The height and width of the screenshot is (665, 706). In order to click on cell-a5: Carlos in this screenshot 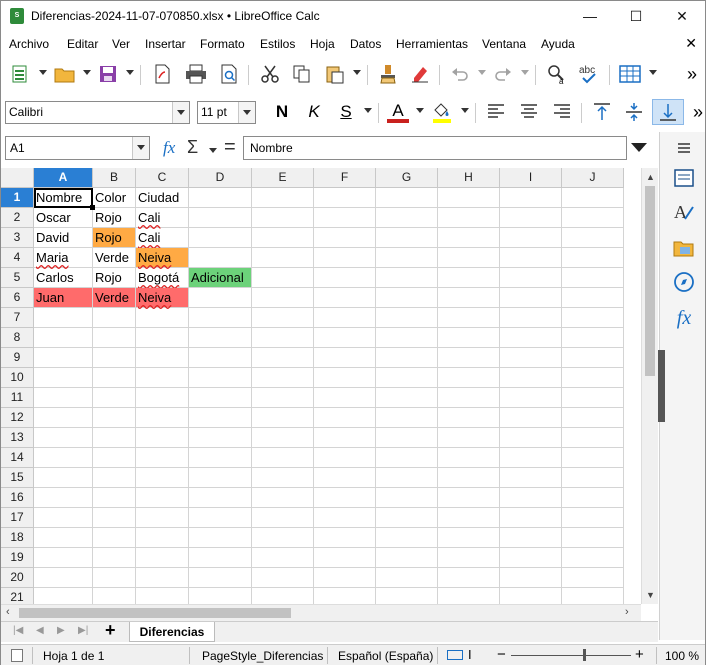, I will do `click(63, 278)`.